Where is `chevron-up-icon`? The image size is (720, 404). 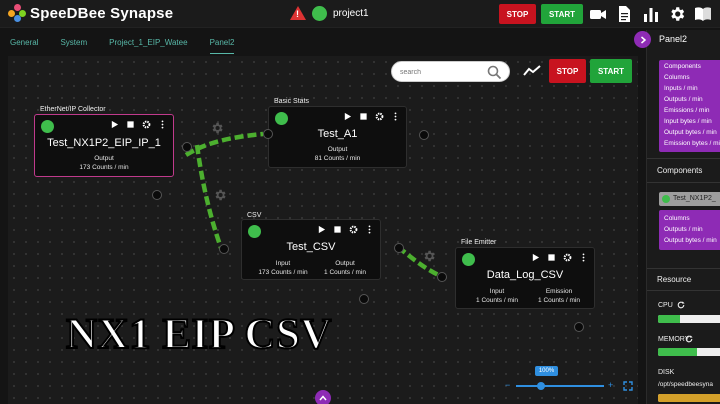 chevron-up-icon is located at coordinates (323, 398).